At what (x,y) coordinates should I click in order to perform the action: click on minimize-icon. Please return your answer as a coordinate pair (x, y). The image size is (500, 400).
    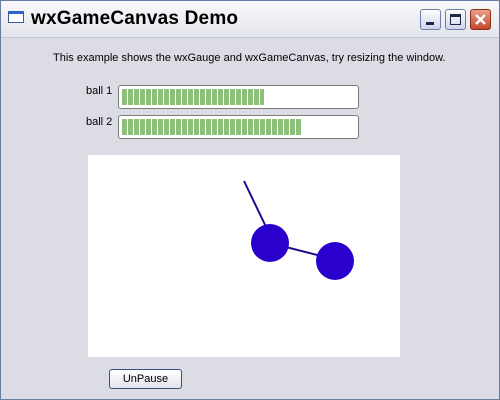
    Looking at the image, I should click on (430, 23).